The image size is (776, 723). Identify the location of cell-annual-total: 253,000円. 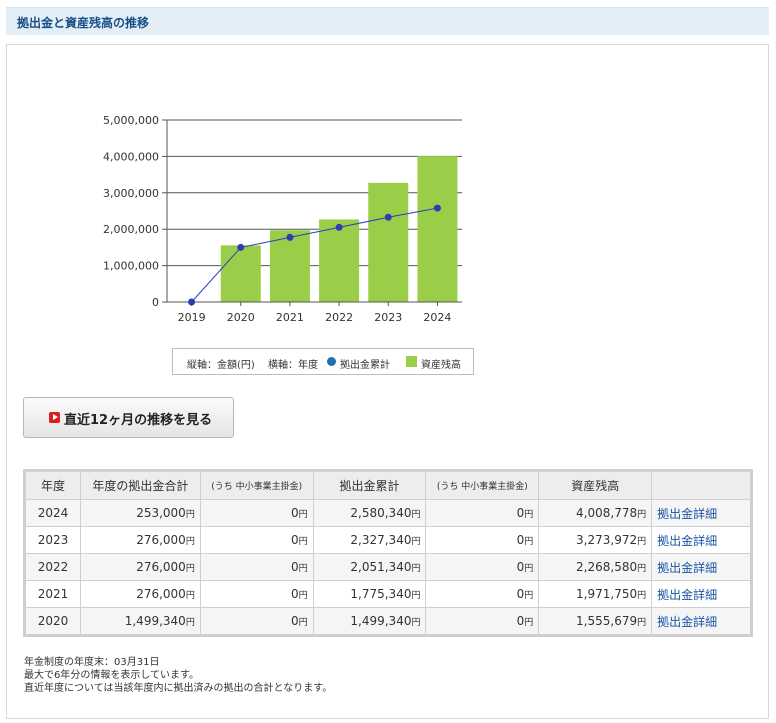
(140, 513).